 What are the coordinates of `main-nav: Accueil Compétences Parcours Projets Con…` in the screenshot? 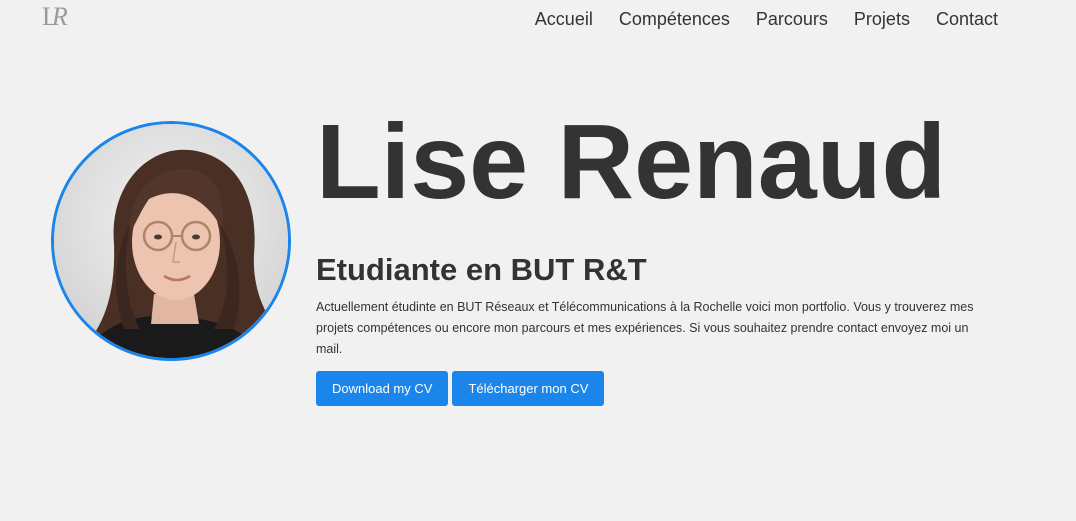 It's located at (766, 19).